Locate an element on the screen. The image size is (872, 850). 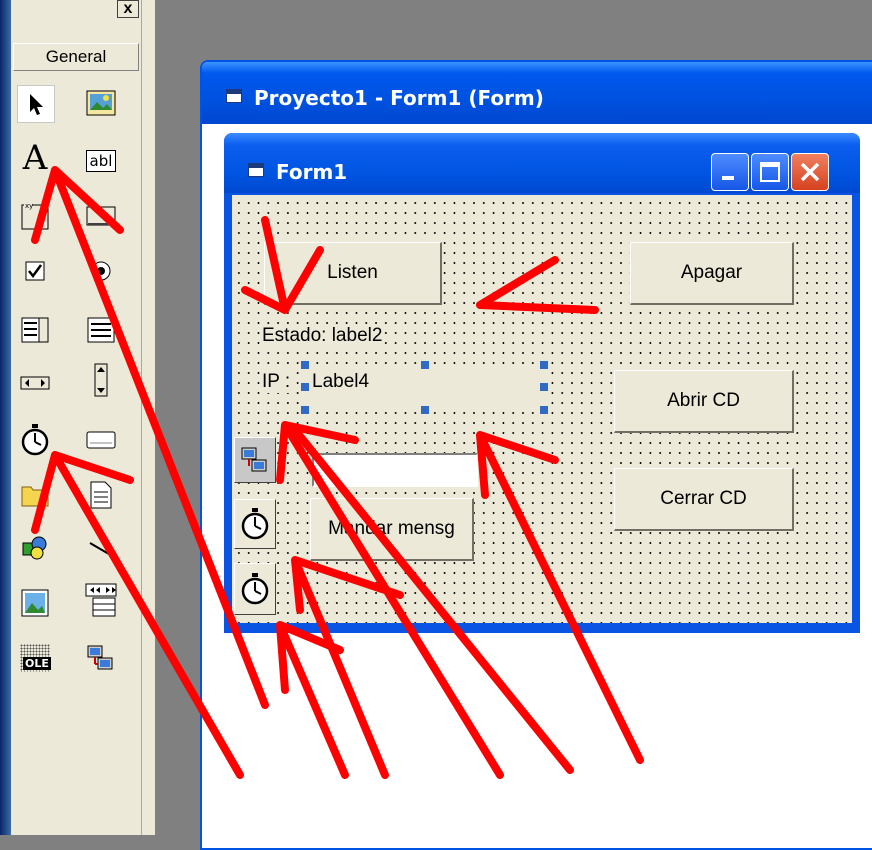
form-icon is located at coordinates (234, 96).